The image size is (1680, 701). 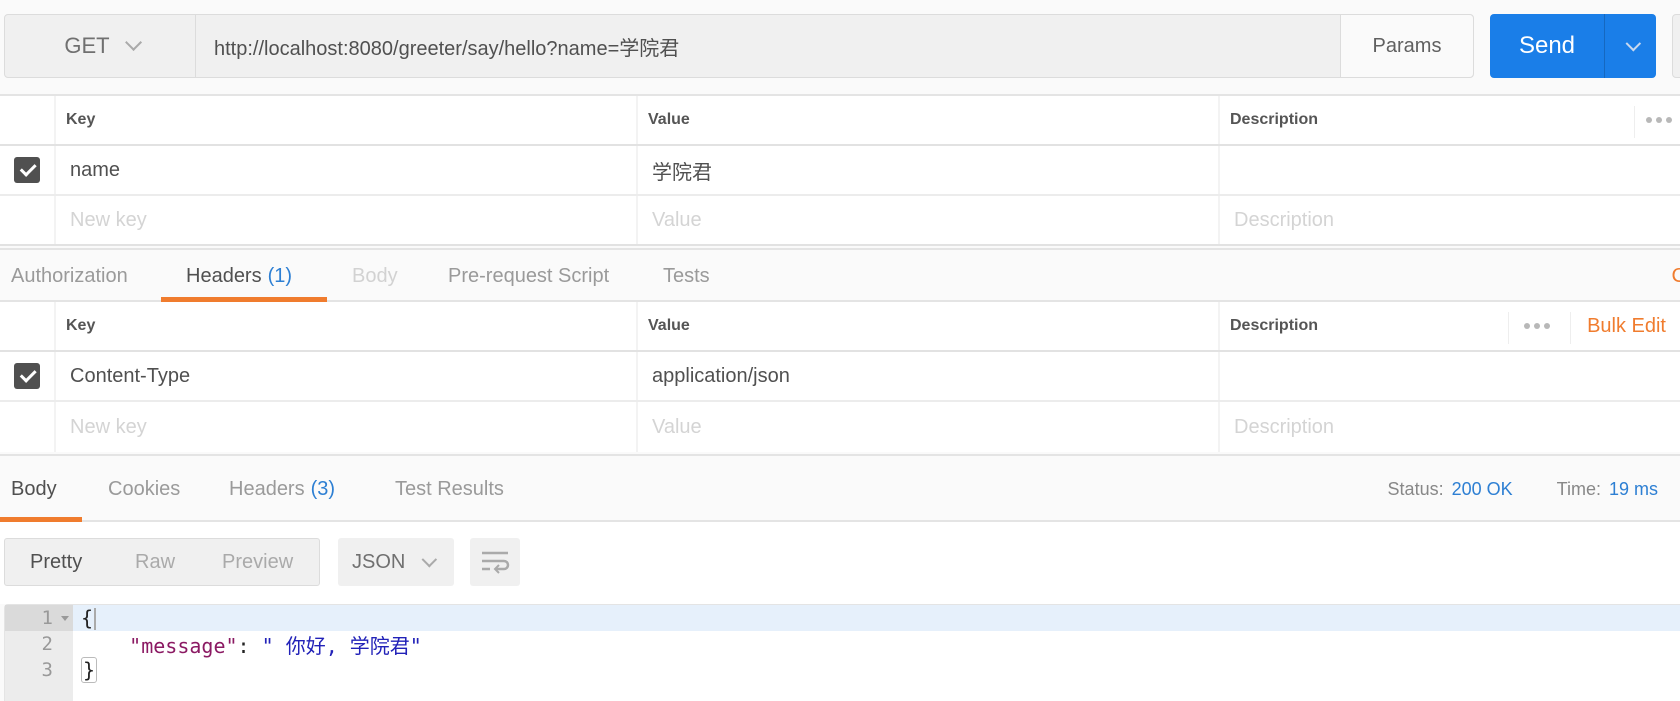 What do you see at coordinates (1676, 46) in the screenshot?
I see `save-button` at bounding box center [1676, 46].